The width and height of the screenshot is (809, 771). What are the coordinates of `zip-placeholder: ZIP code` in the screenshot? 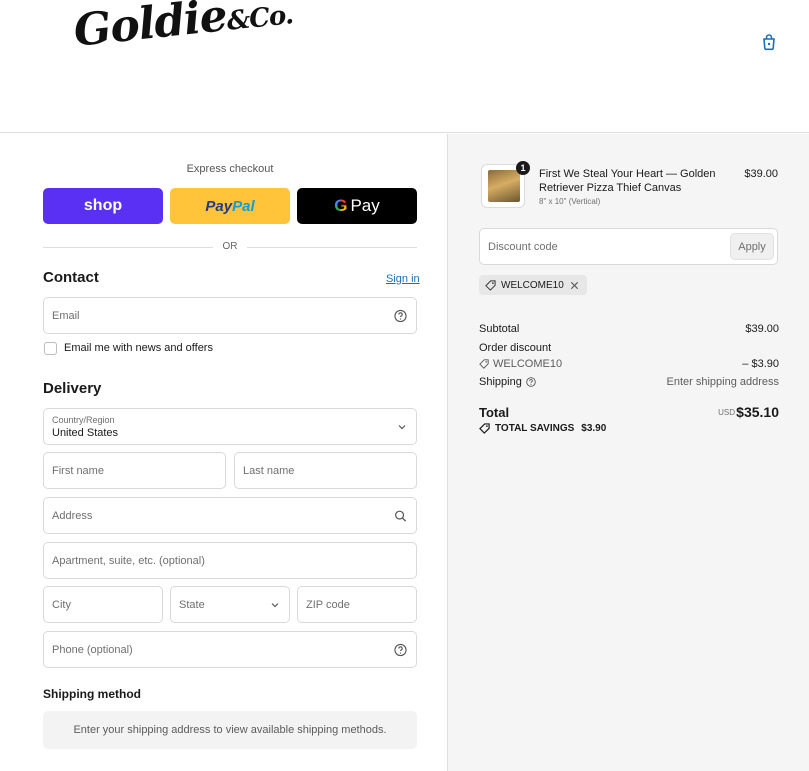 It's located at (328, 604).